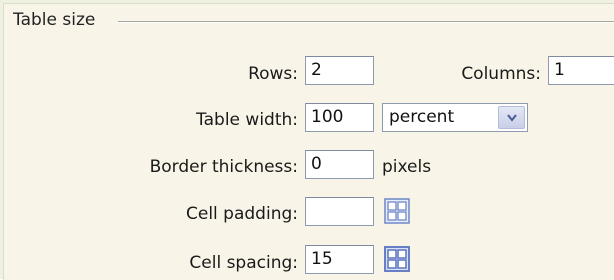  What do you see at coordinates (339, 211) in the screenshot?
I see `cell-padding-input` at bounding box center [339, 211].